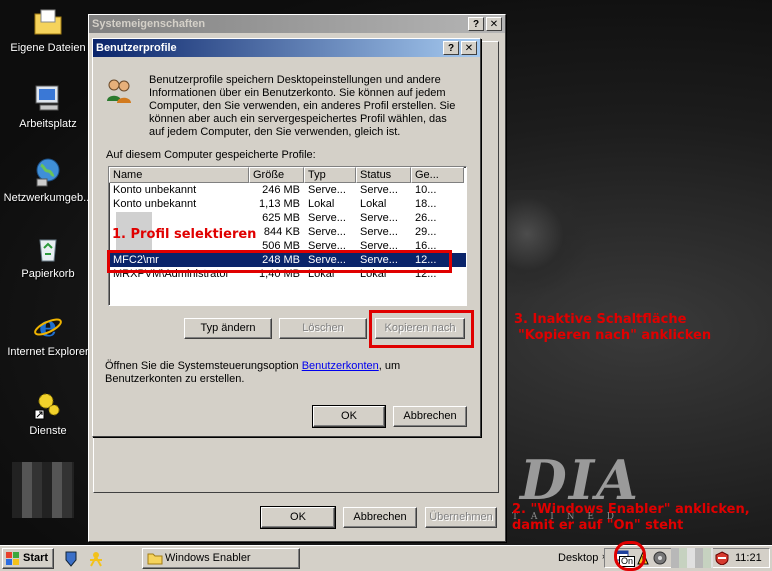  I want to click on change-type-button: Typ ändern, so click(228, 328).